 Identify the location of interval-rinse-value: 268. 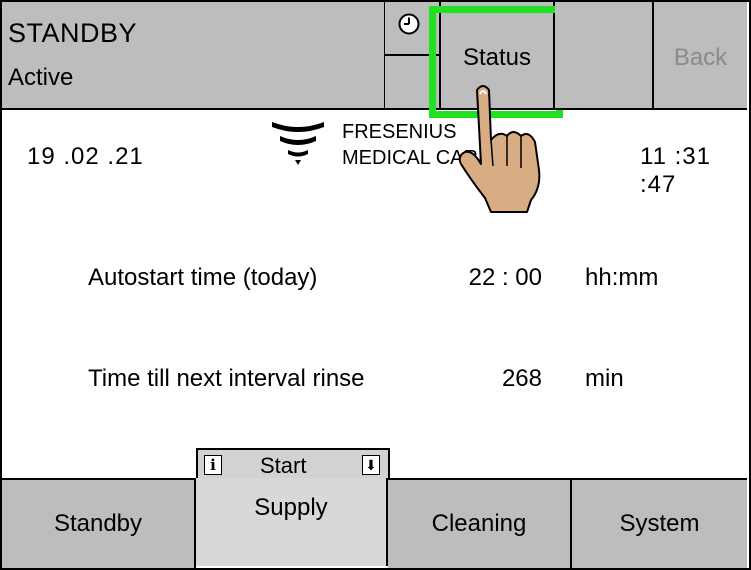
(521, 378).